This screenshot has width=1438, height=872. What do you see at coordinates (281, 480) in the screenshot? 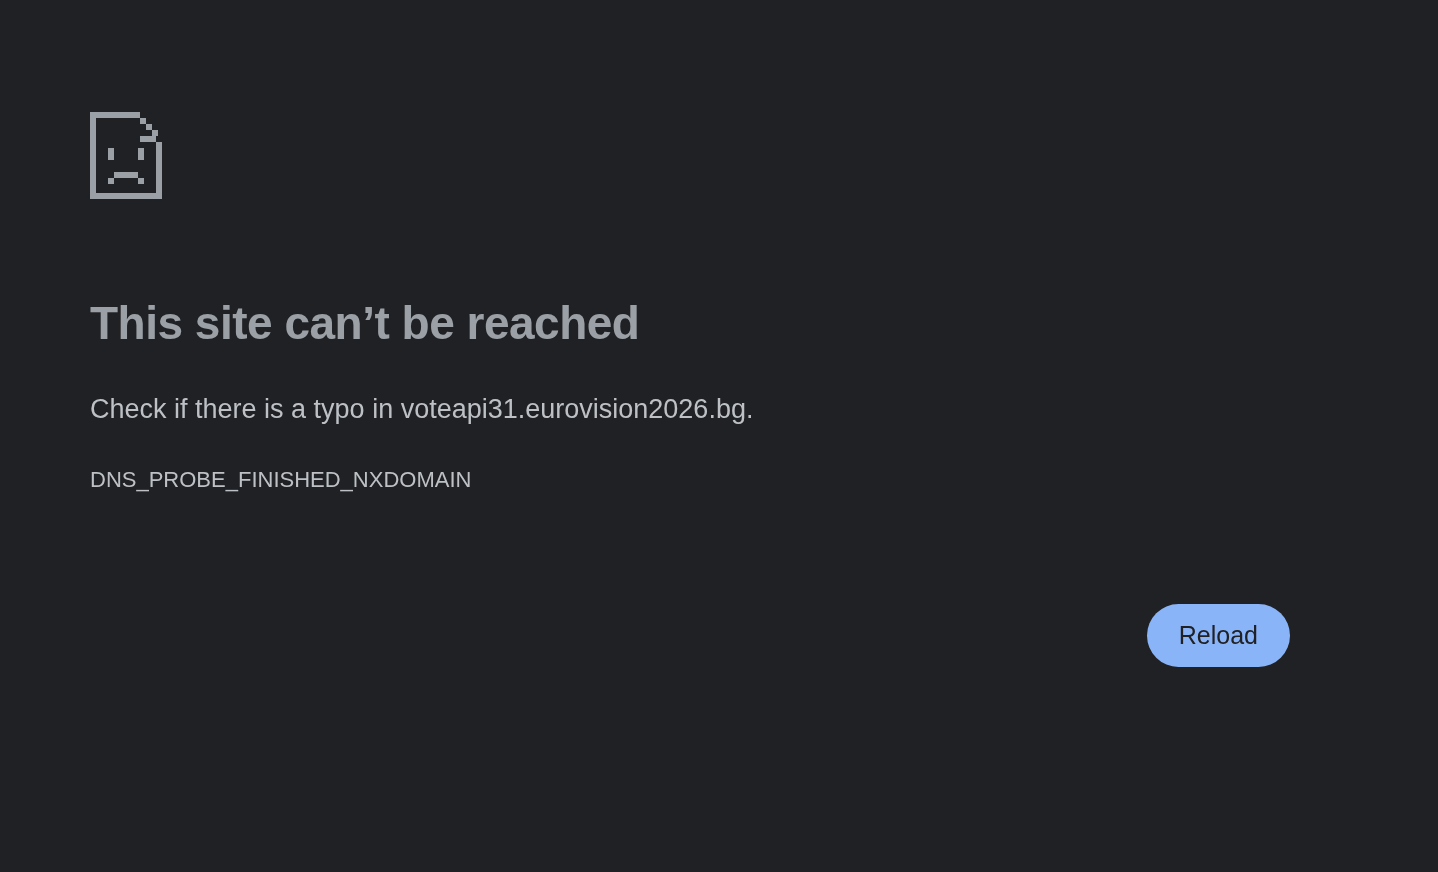
I see `error-code: DNS_PROBE_FINISHED_NXDOMAIN` at bounding box center [281, 480].